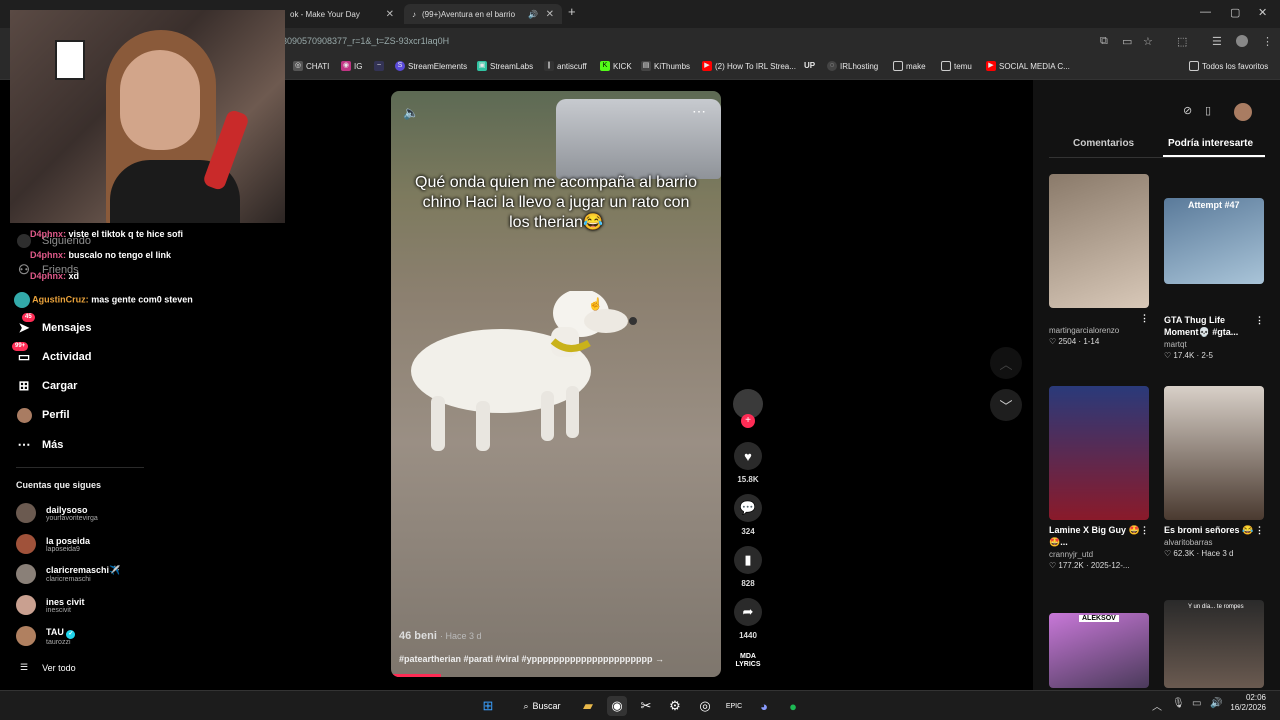 The width and height of the screenshot is (1280, 720). Describe the element at coordinates (734, 706) in the screenshot. I see `epic-games-icon: EPIC` at that location.